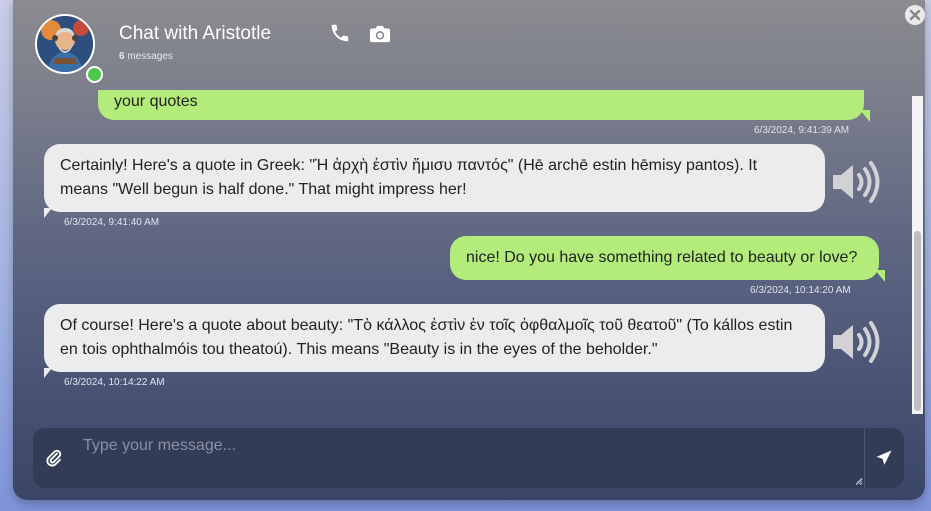 Image resolution: width=931 pixels, height=511 pixels. What do you see at coordinates (54, 458) in the screenshot?
I see `paperclip-icon` at bounding box center [54, 458].